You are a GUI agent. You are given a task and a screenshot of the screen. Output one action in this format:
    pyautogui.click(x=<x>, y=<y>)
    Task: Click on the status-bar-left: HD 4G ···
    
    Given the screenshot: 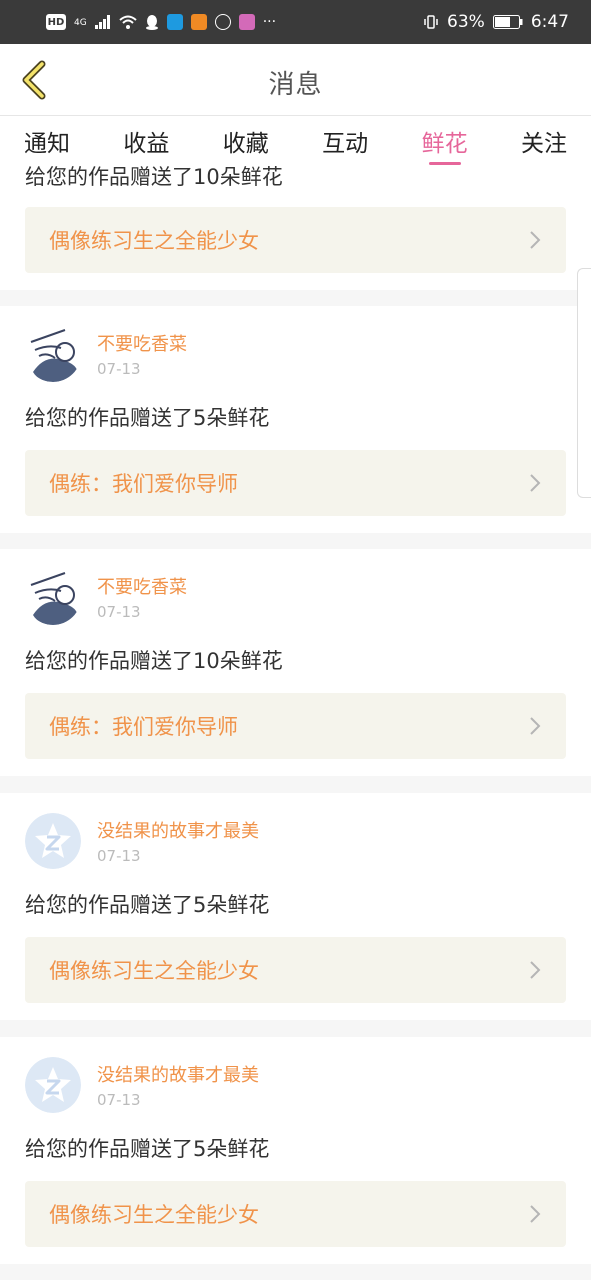 What is the action you would take?
    pyautogui.click(x=161, y=22)
    